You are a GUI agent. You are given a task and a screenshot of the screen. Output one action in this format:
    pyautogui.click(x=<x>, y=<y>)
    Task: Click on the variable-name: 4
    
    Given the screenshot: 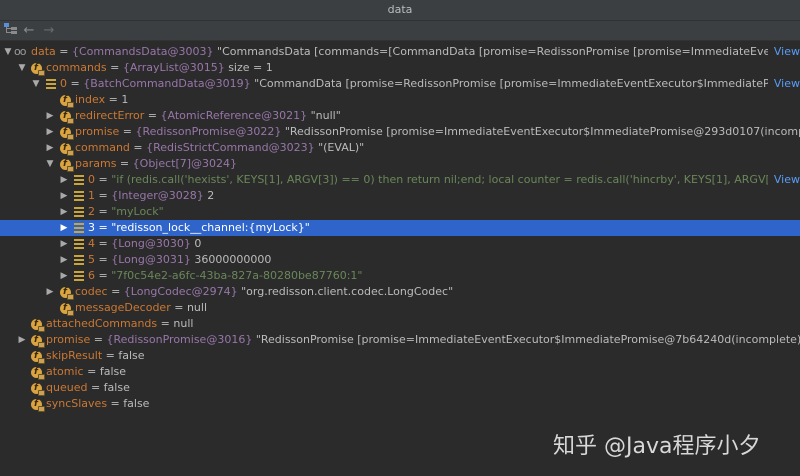 What is the action you would take?
    pyautogui.click(x=91, y=243)
    